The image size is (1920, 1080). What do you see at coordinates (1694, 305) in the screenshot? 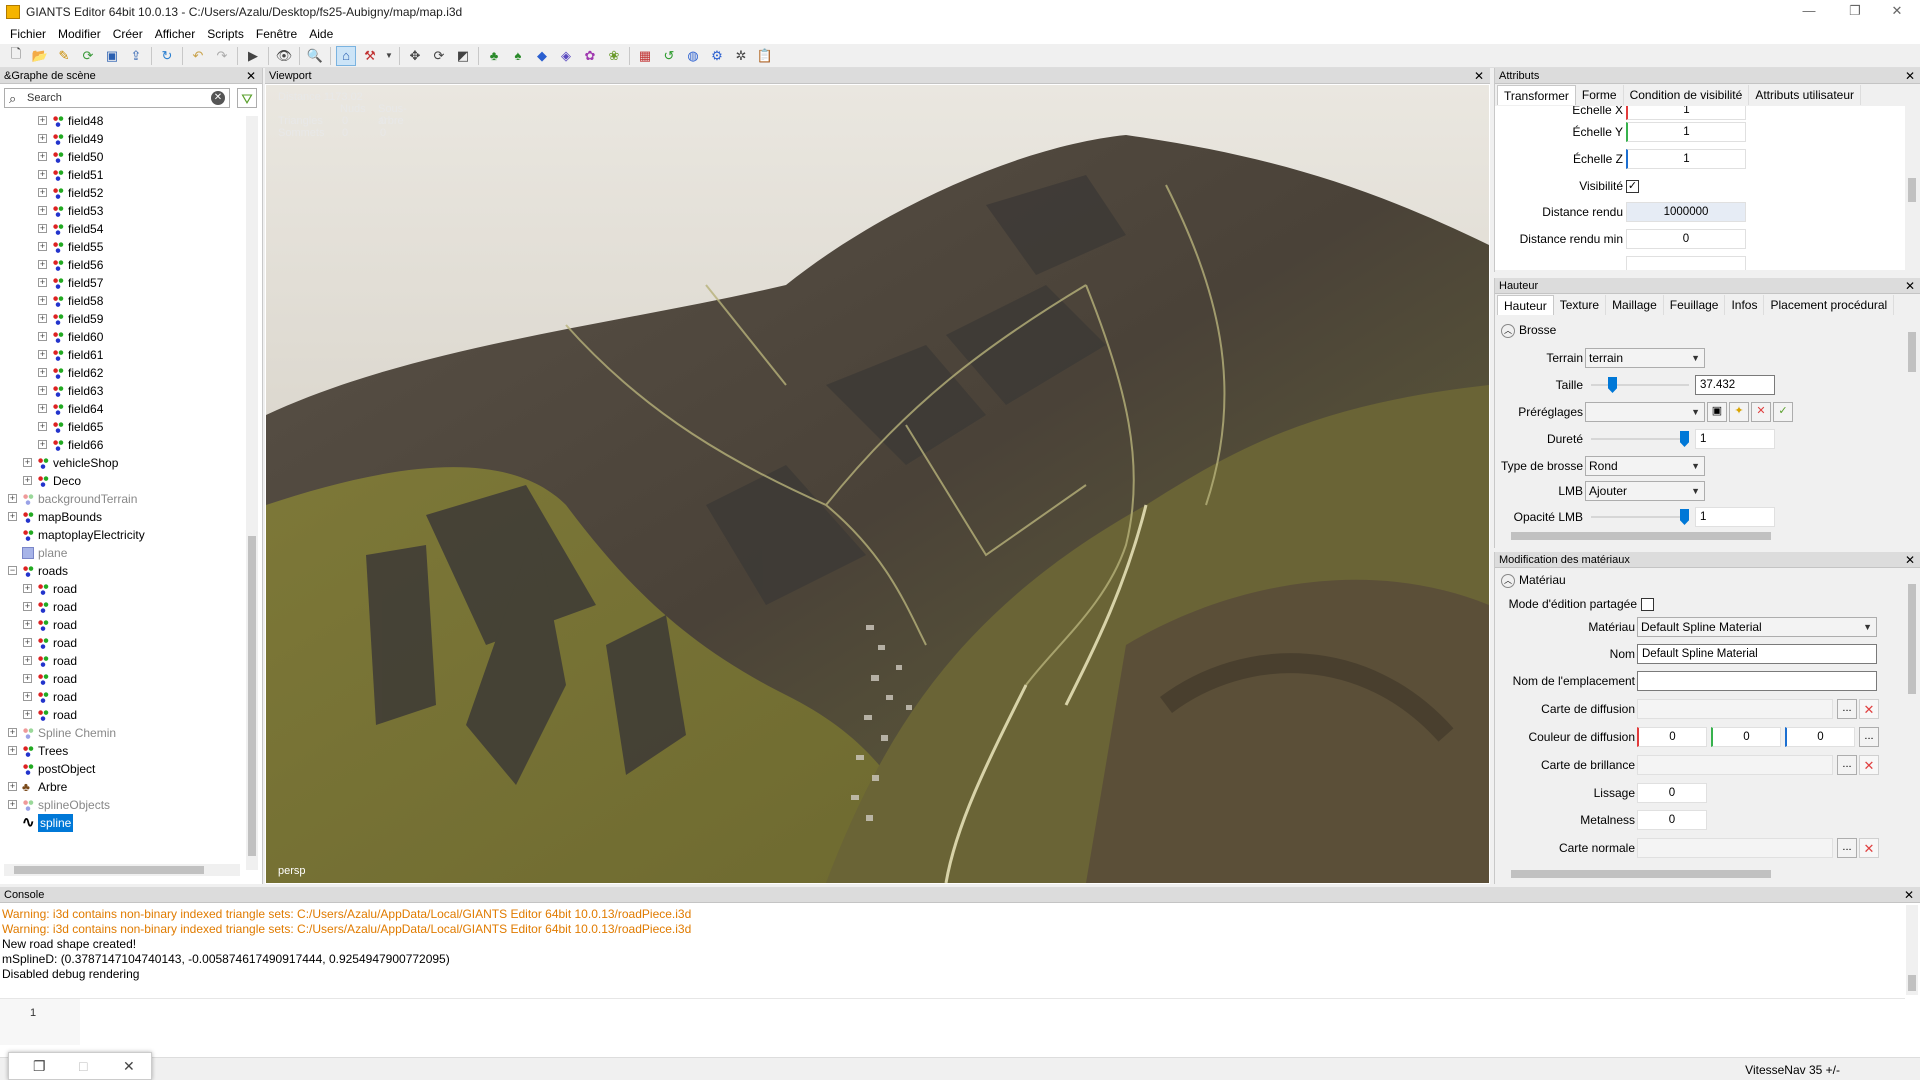
I see `tab-feuillage: Feuillage` at bounding box center [1694, 305].